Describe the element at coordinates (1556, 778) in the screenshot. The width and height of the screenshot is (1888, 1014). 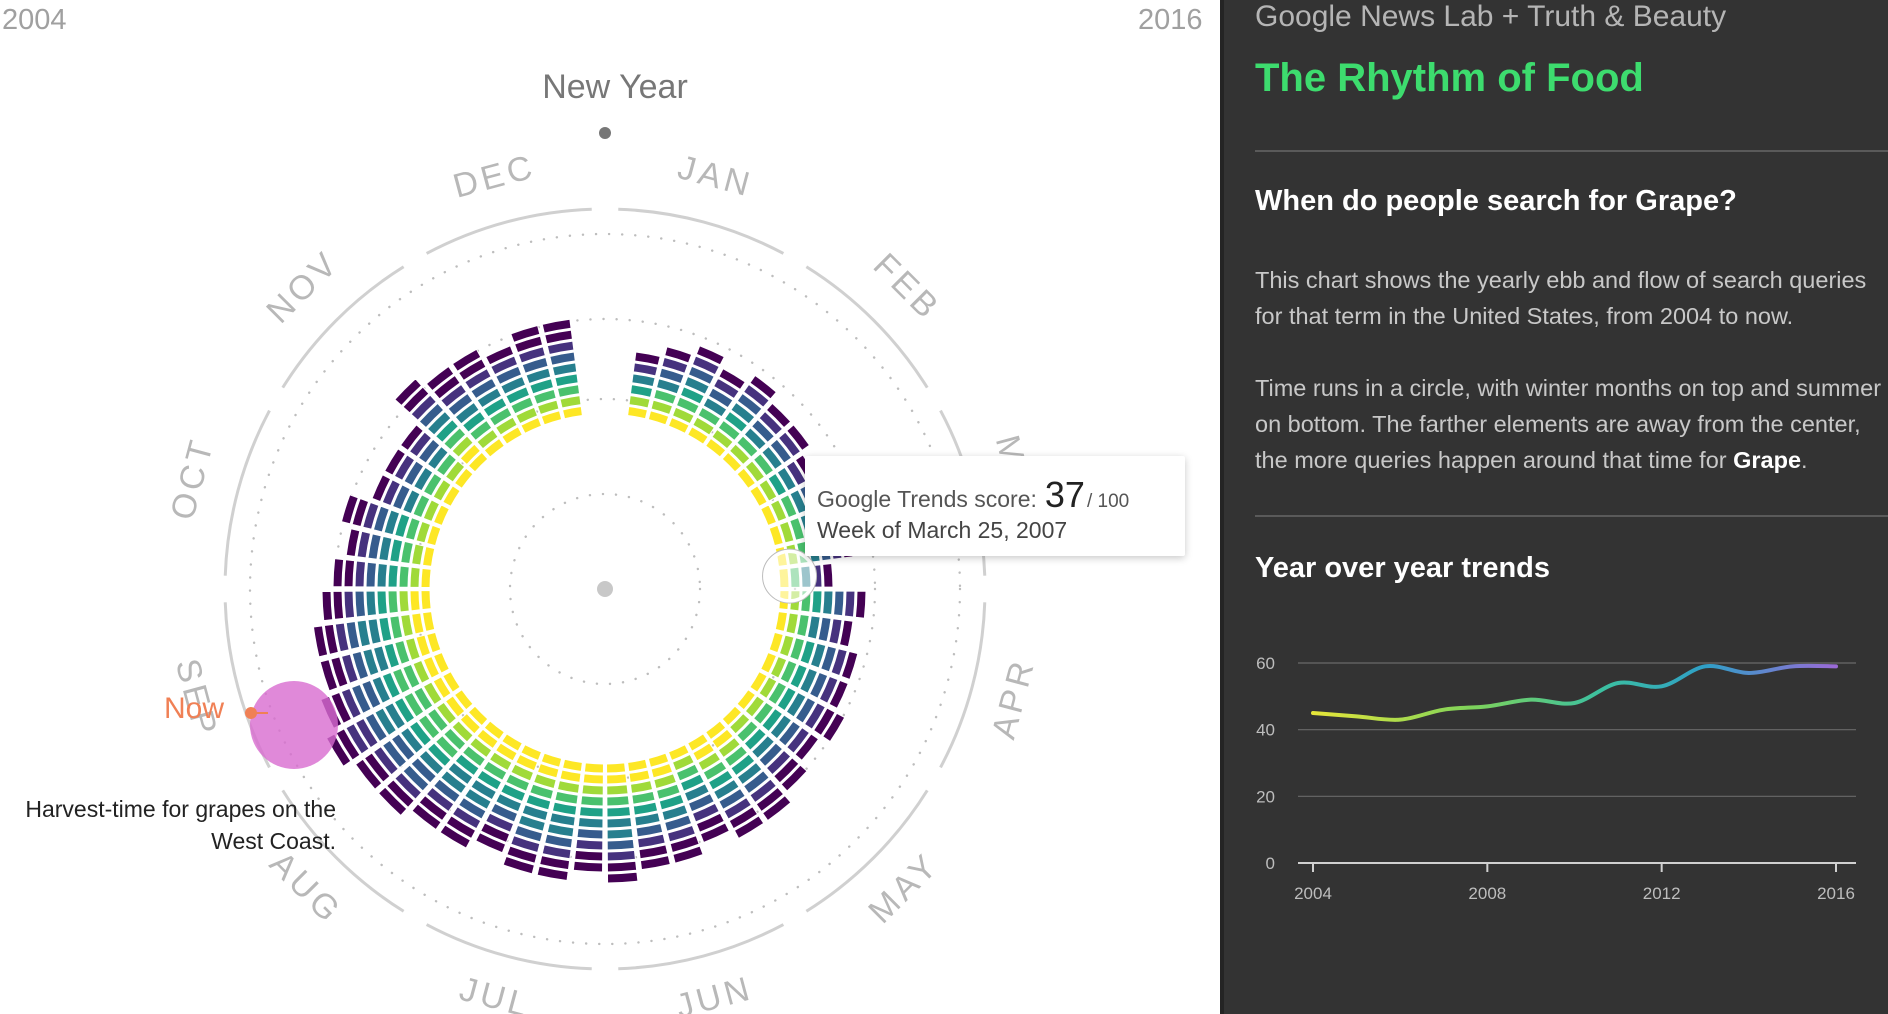
I see `yoy-line-chart: 0 20 40 60 2004 2008 2012 2016` at that location.